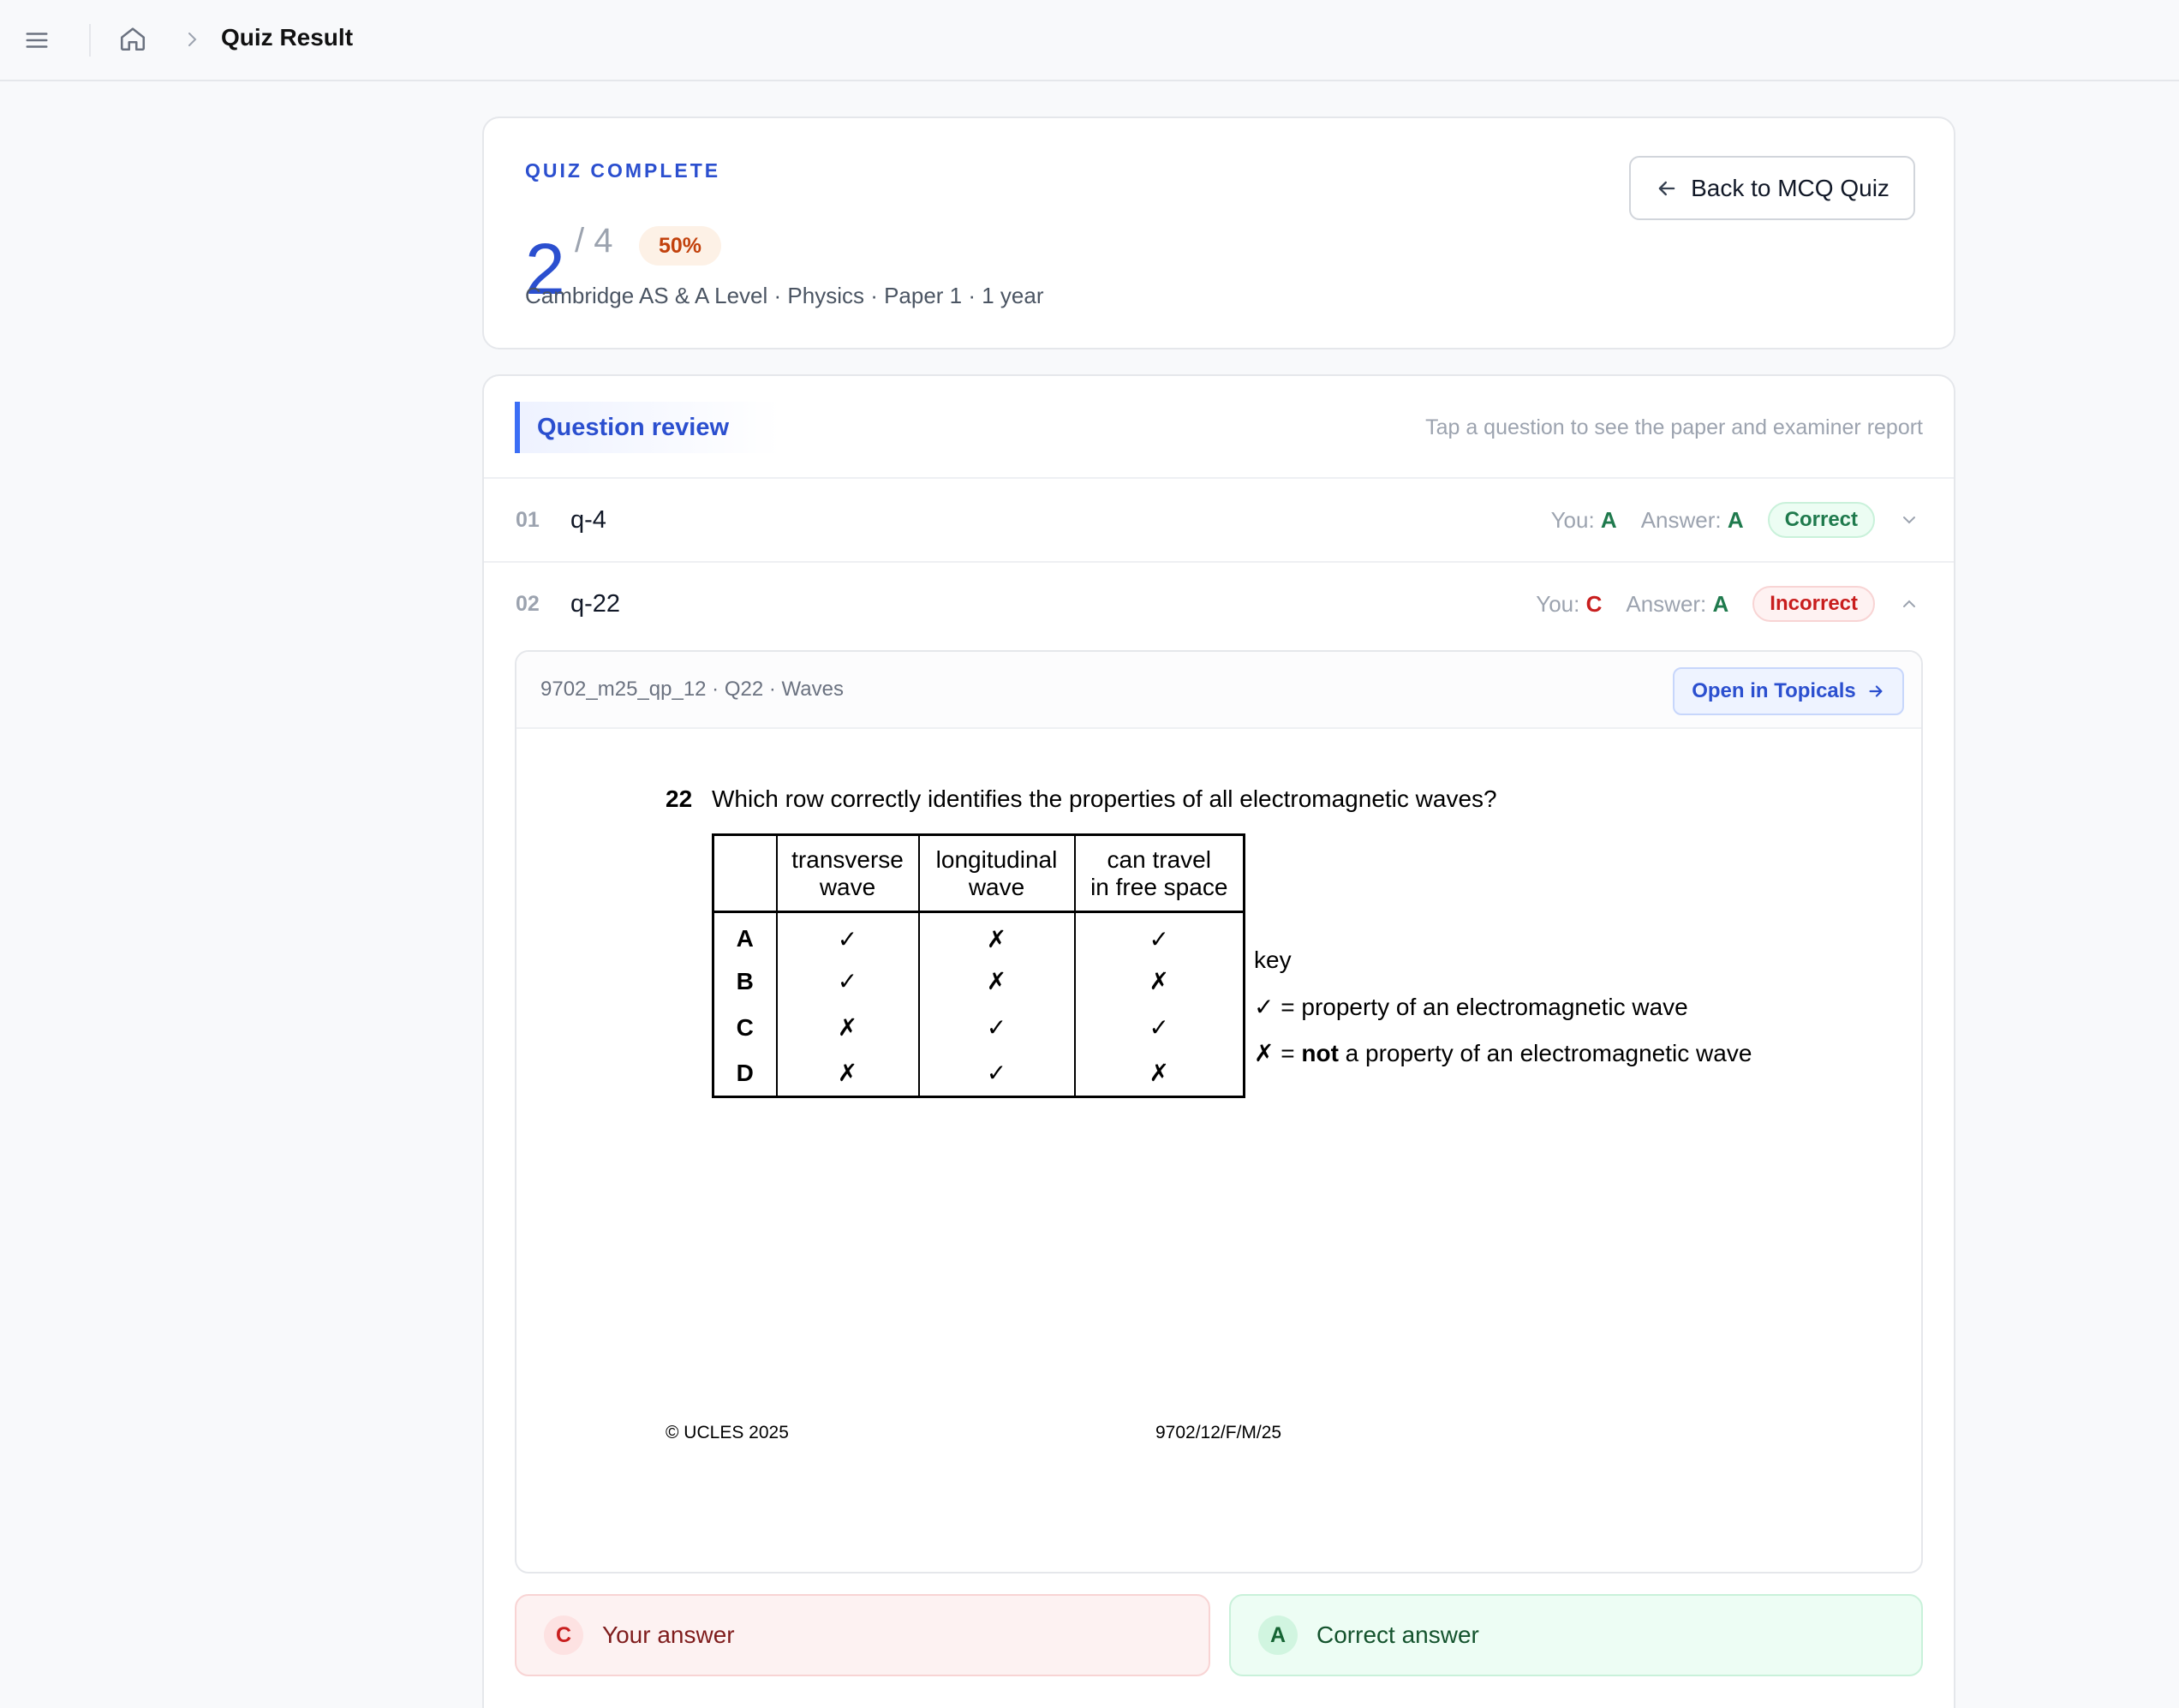  Describe the element at coordinates (1594, 603) in the screenshot. I see `your-choice-letter: C` at that location.